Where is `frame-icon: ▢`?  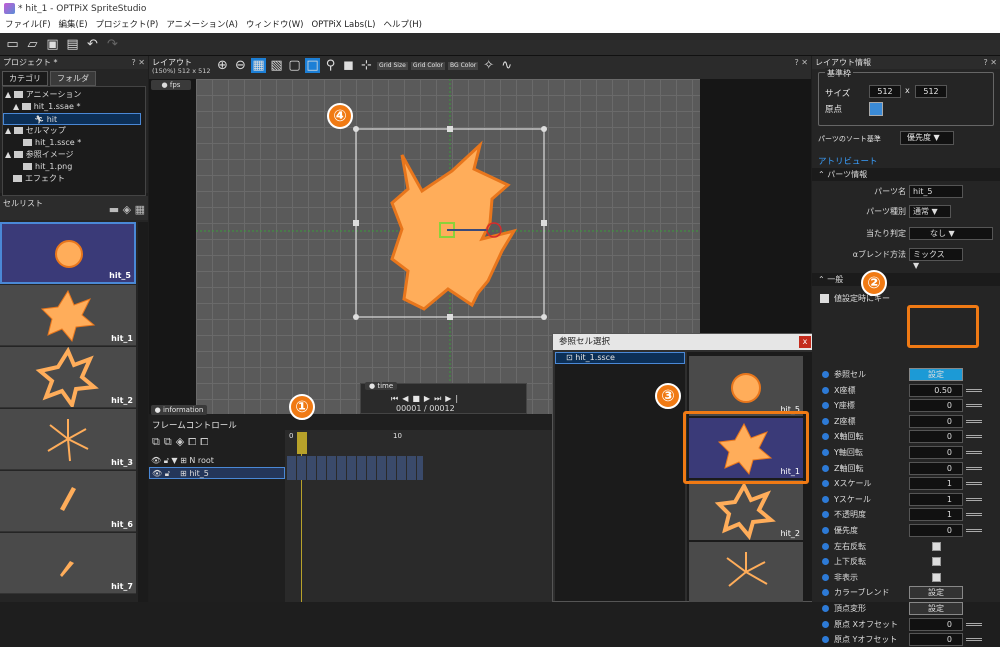 frame-icon: ▢ is located at coordinates (294, 65).